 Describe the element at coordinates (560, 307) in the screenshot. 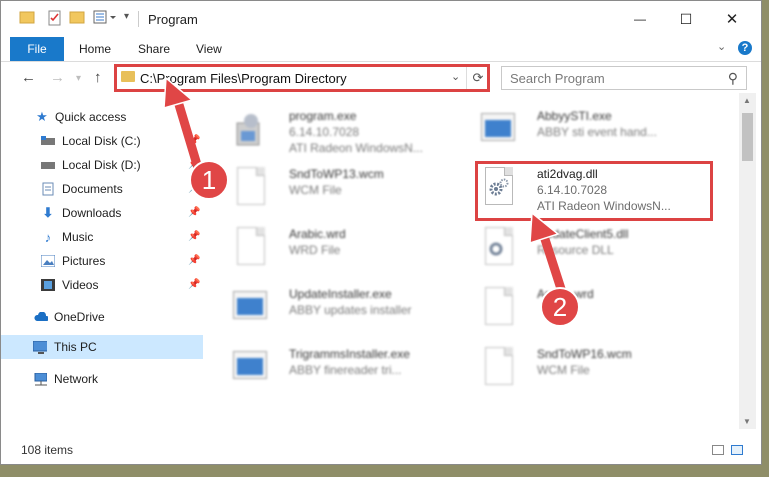

I see `callout-2: 2` at that location.